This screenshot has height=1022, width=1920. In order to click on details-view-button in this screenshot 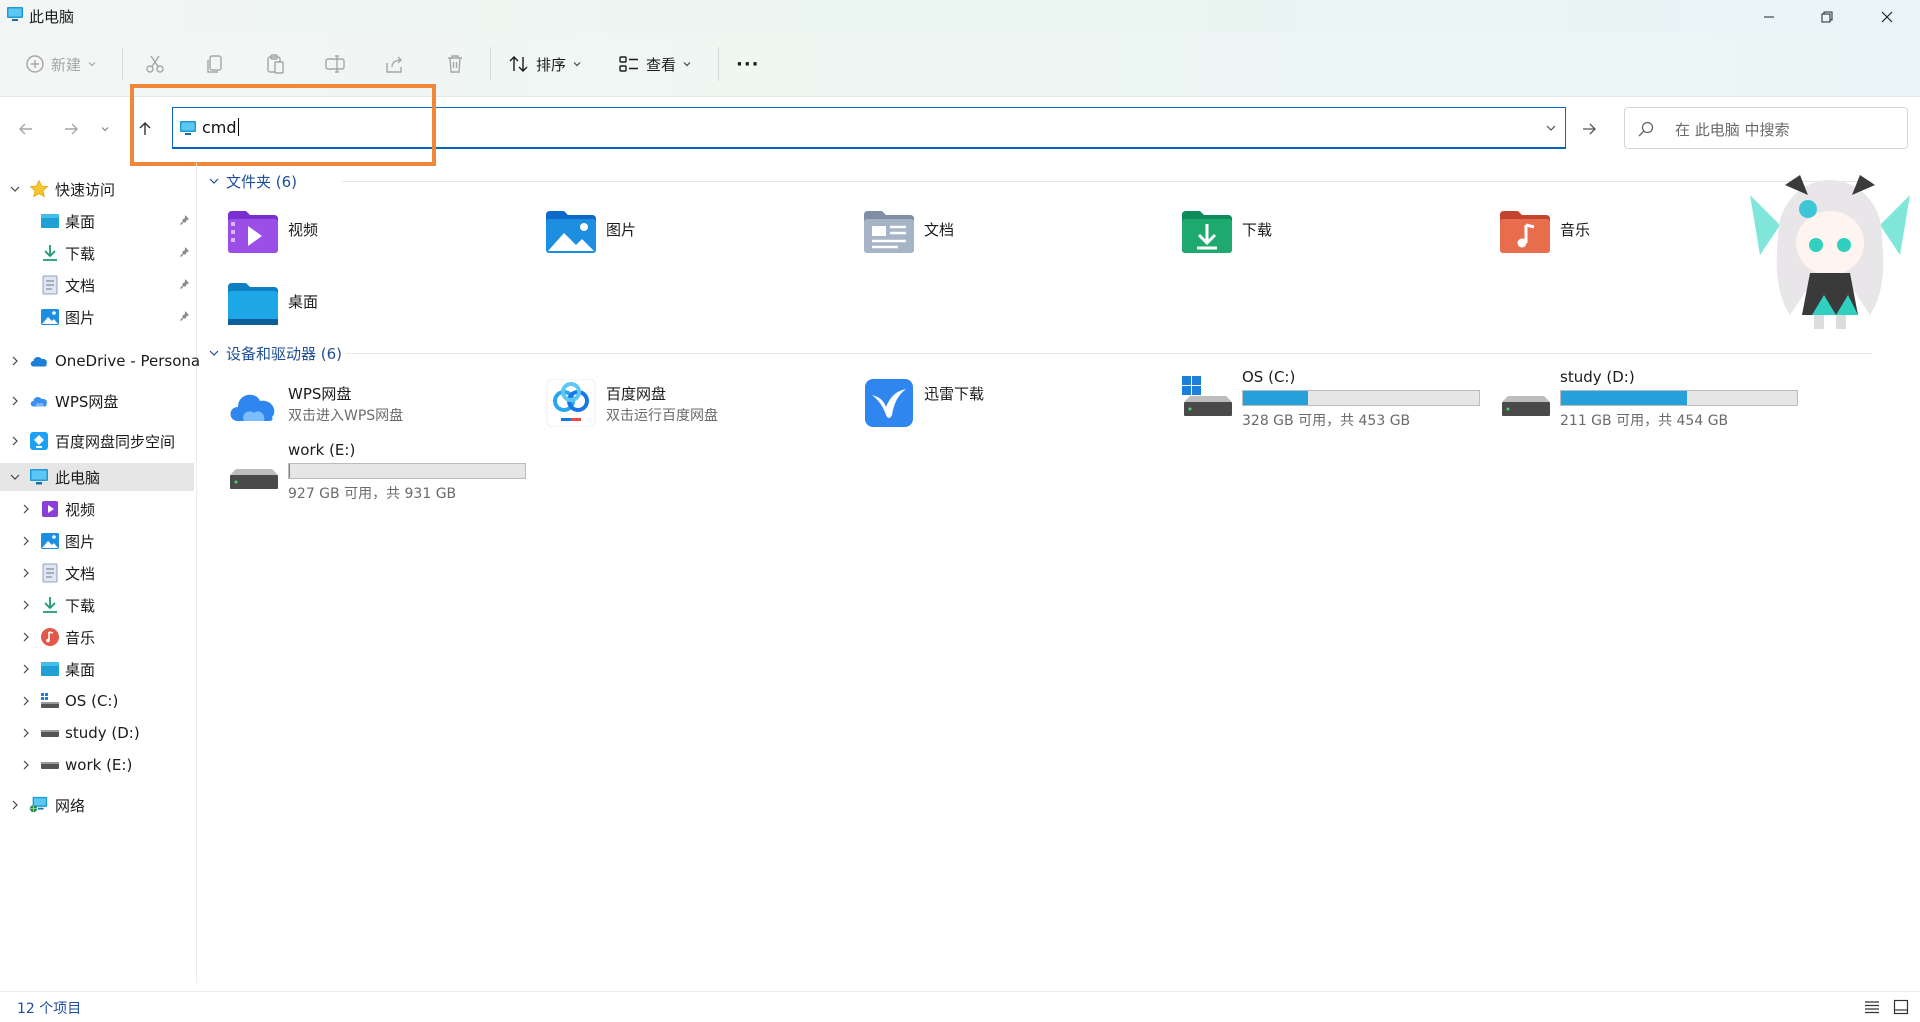, I will do `click(1872, 1009)`.